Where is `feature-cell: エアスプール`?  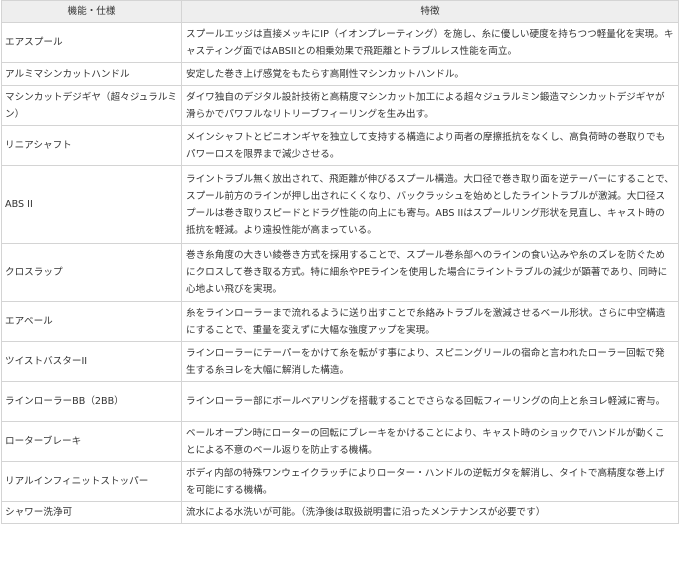 feature-cell: エアスプール is located at coordinates (91, 42).